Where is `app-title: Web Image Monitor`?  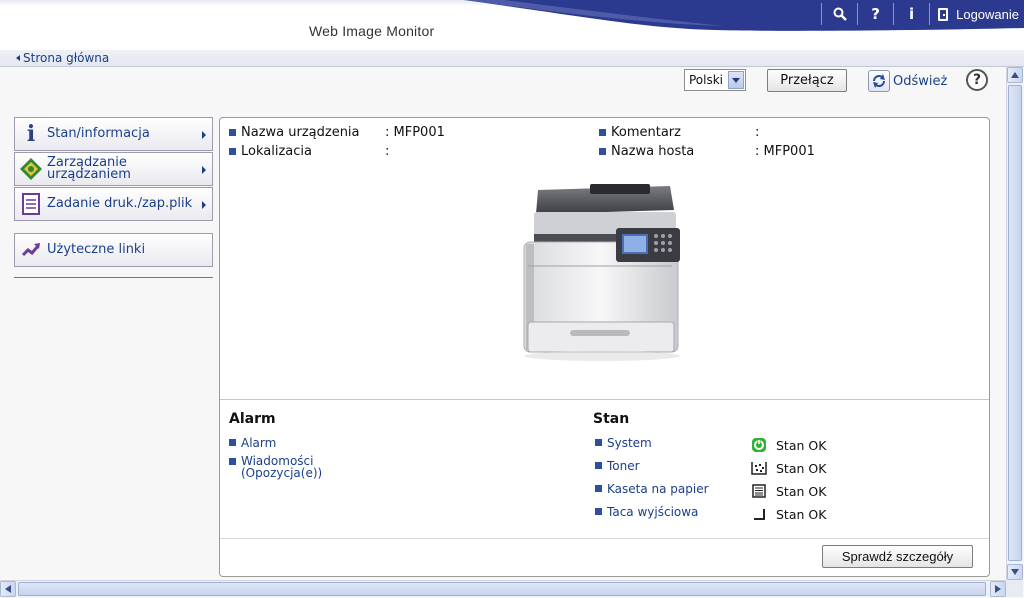 app-title: Web Image Monitor is located at coordinates (372, 31).